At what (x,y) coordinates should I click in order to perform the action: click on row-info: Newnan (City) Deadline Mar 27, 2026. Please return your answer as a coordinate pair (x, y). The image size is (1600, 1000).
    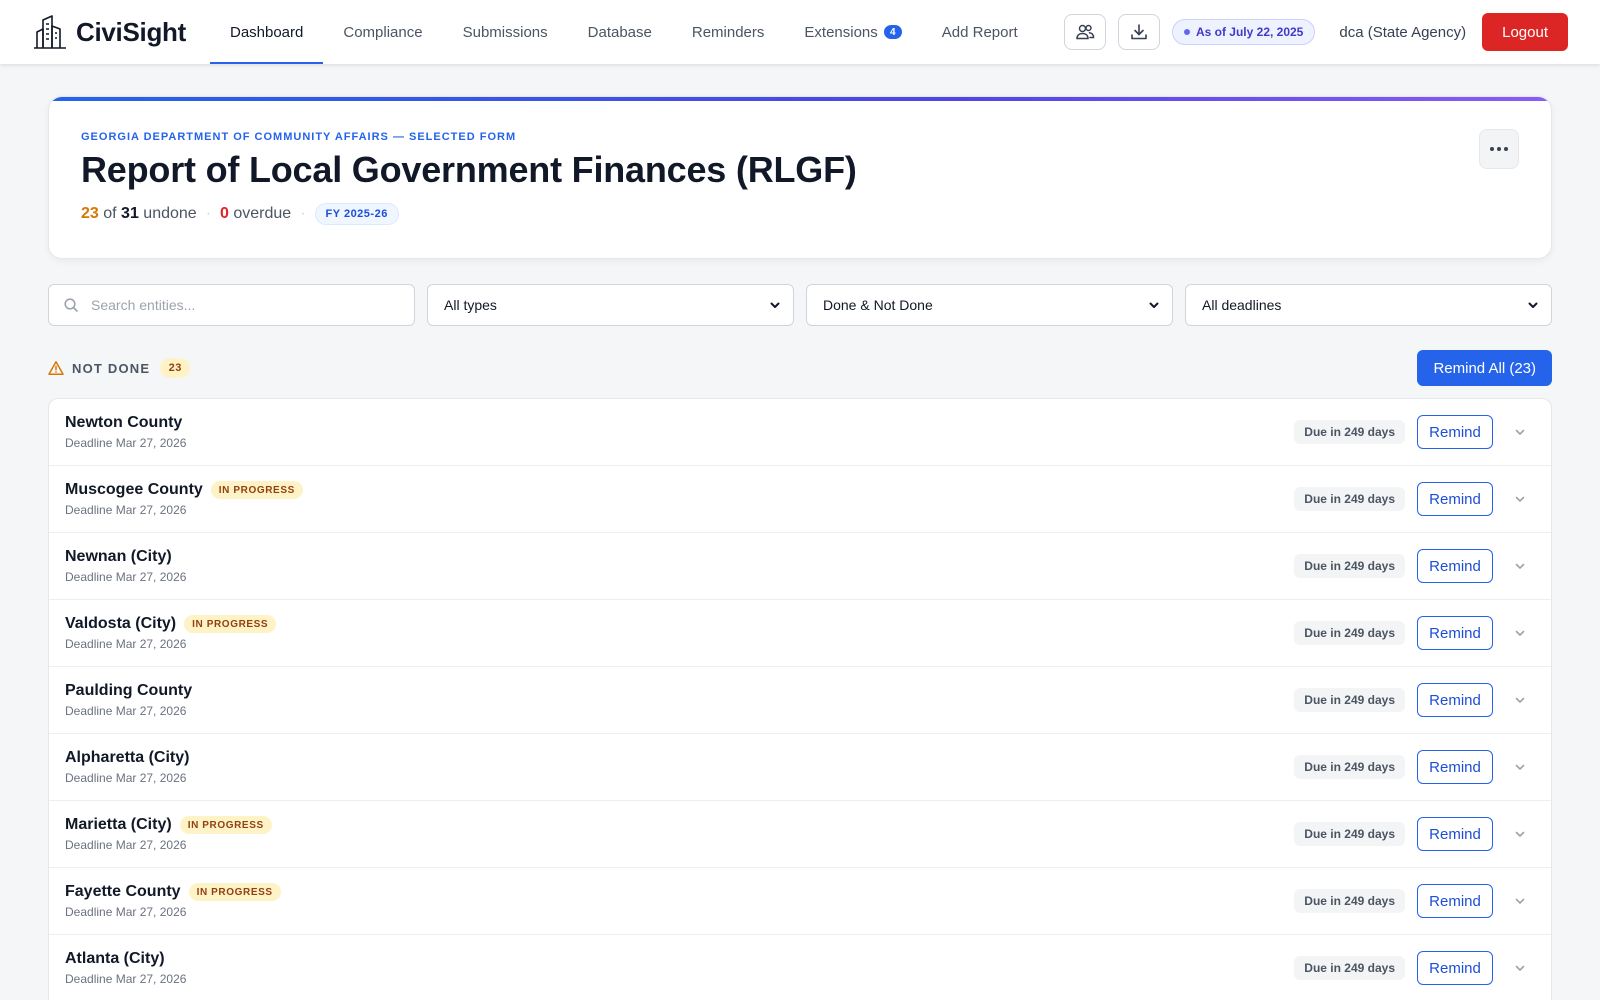
    Looking at the image, I should click on (125, 566).